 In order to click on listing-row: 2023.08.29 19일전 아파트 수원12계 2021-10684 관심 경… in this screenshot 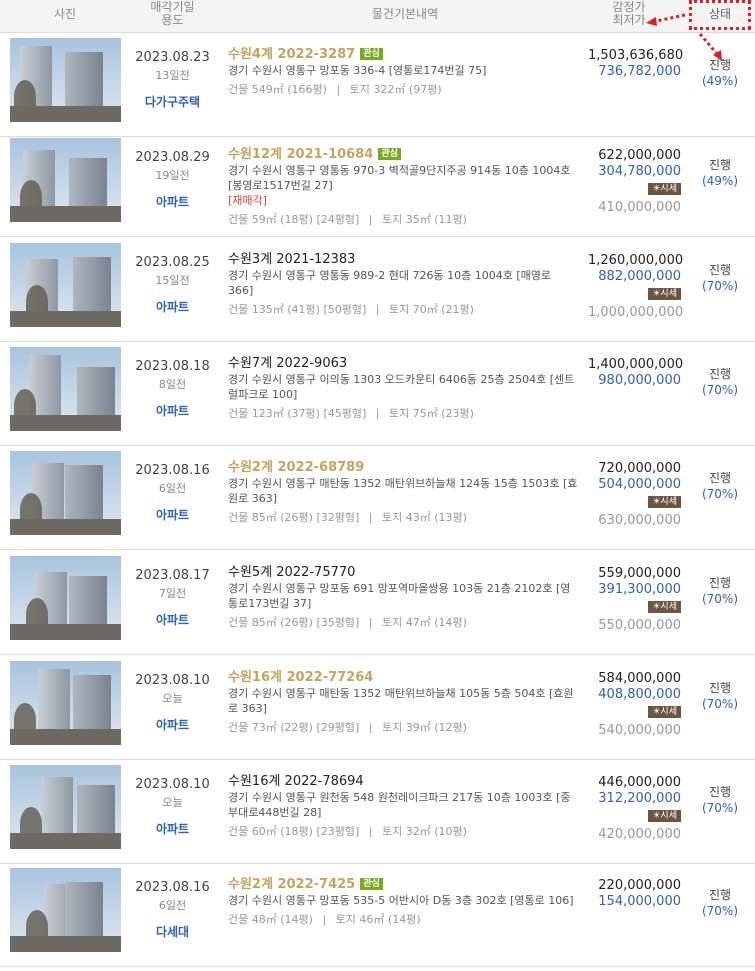, I will do `click(377, 185)`.